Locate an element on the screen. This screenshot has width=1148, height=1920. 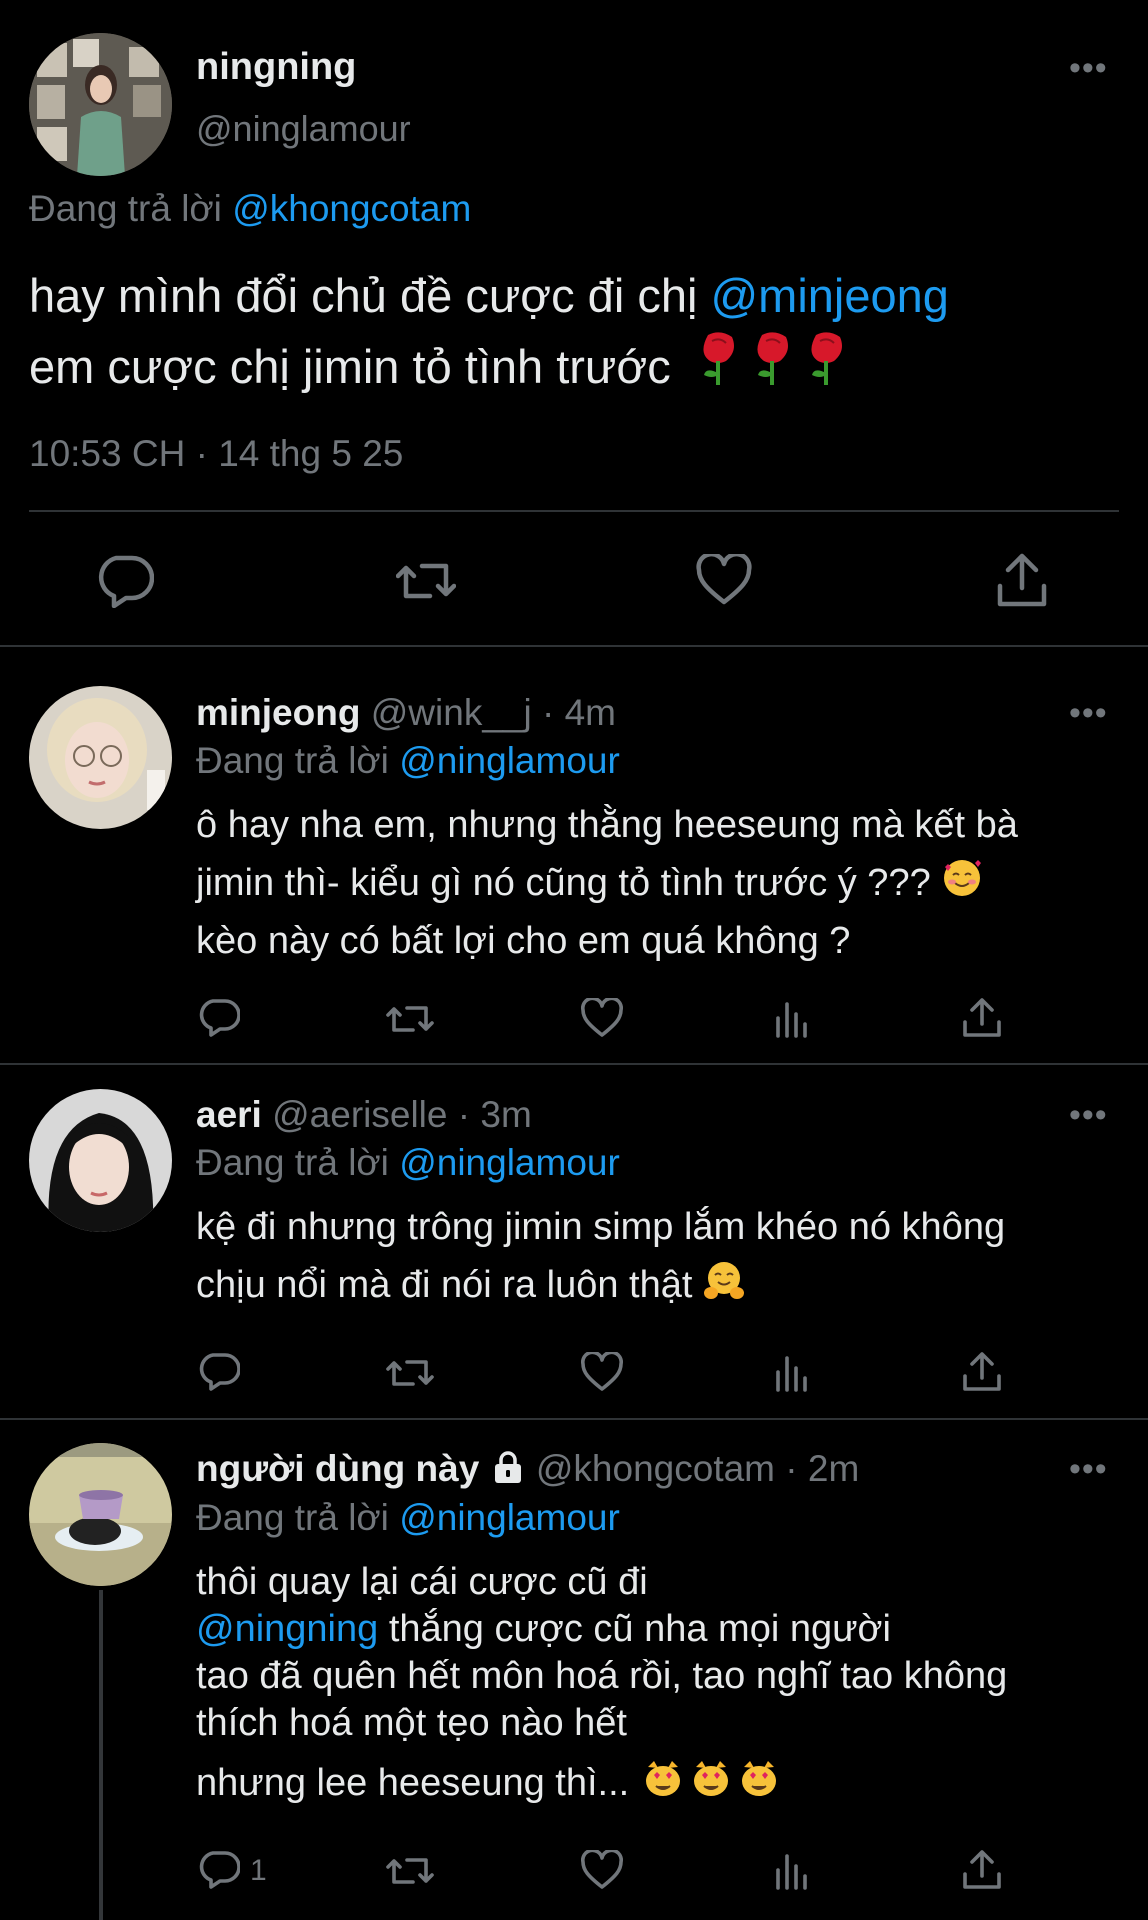
replying-to-handle: @khongcotam is located at coordinates (351, 208).